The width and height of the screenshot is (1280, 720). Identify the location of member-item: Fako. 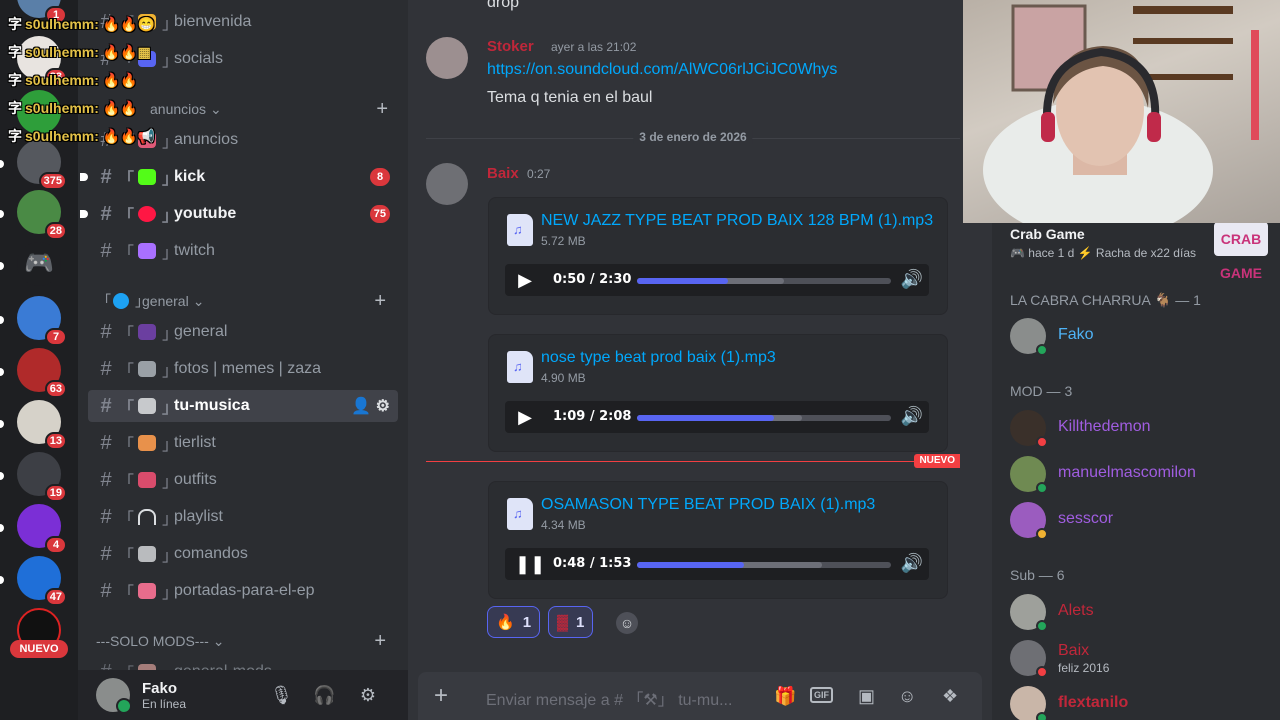
(1137, 336).